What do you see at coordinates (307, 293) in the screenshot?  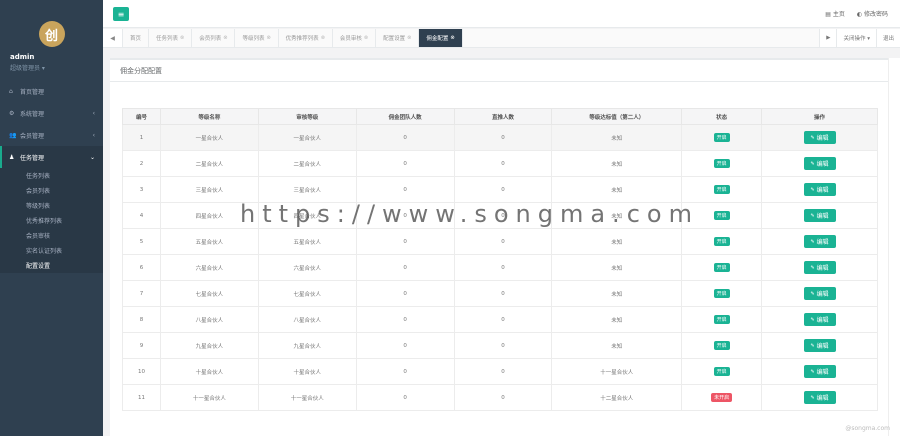 I see `table-cell: 七星合伙人` at bounding box center [307, 293].